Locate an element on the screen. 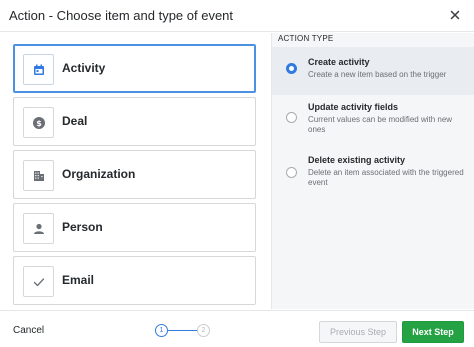 The width and height of the screenshot is (474, 347). previous-step-button: Previous Step is located at coordinates (358, 332).